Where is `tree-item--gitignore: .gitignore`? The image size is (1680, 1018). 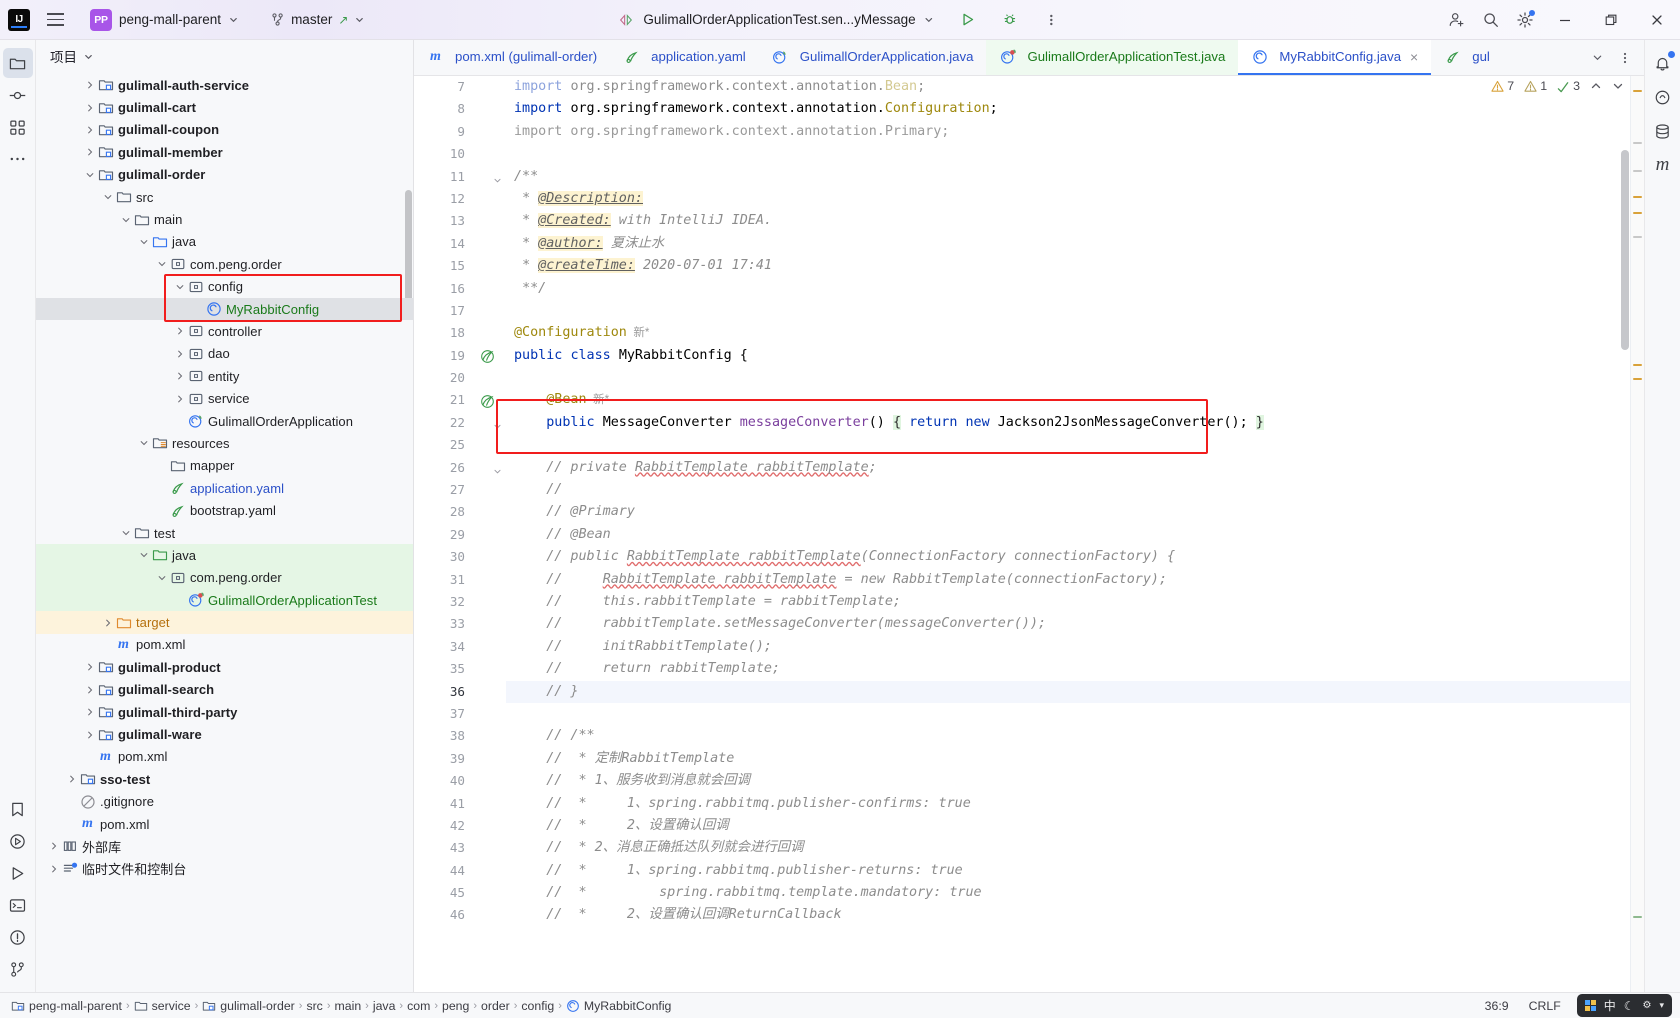 tree-item--gitignore: .gitignore is located at coordinates (224, 802).